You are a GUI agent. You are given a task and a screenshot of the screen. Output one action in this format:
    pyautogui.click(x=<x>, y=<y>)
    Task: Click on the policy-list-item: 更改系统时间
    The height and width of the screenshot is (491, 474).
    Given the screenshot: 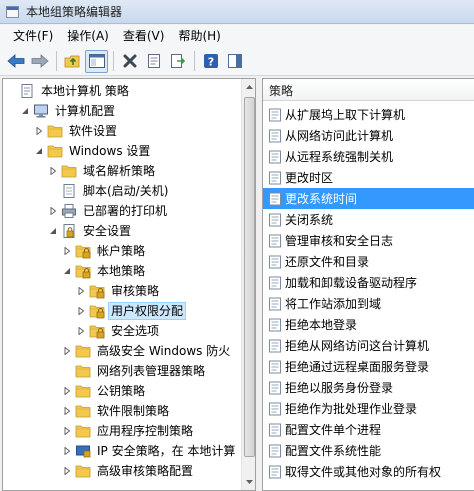 What is the action you would take?
    pyautogui.click(x=368, y=198)
    